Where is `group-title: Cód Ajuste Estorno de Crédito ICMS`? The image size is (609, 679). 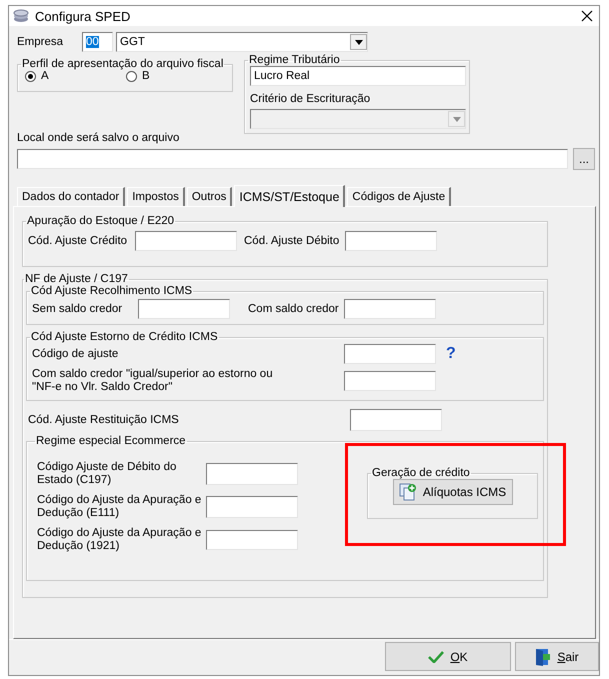
group-title: Cód Ajuste Estorno de Crédito ICMS is located at coordinates (124, 337).